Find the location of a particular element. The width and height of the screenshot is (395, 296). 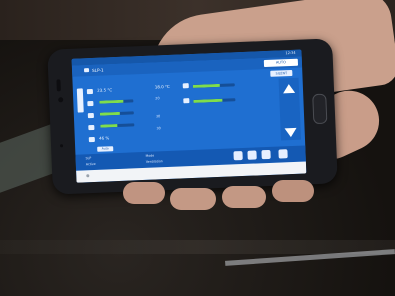

nav-dot is located at coordinates (88, 176).